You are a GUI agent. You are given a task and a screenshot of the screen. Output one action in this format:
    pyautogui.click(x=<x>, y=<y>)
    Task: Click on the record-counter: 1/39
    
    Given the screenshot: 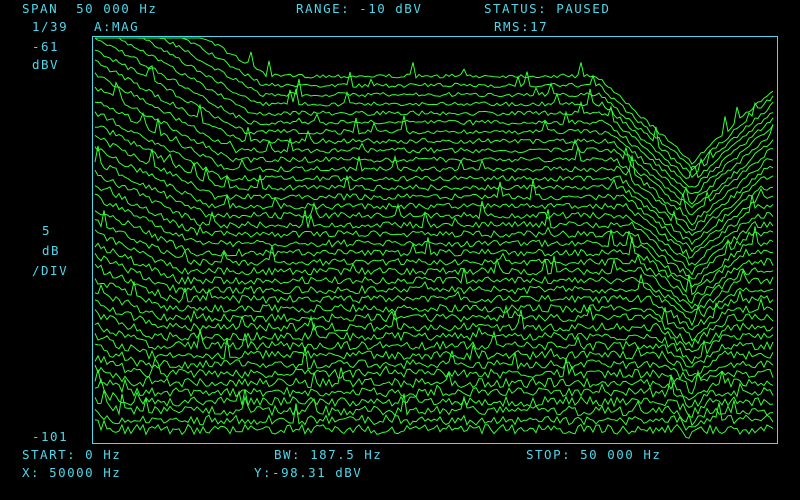 What is the action you would take?
    pyautogui.click(x=50, y=26)
    